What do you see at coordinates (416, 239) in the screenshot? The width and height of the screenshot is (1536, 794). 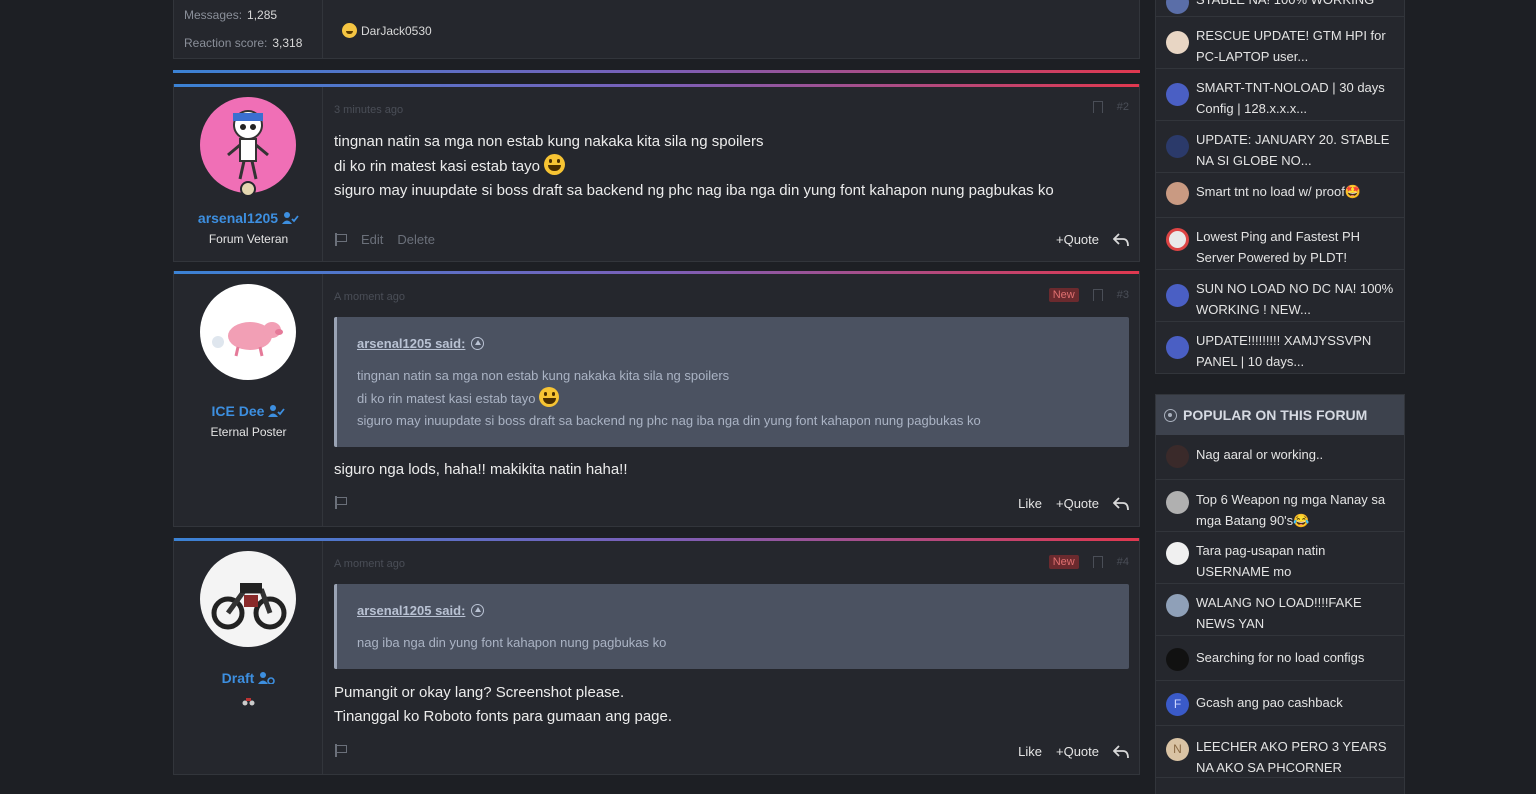 I see `delete-link: Delete` at bounding box center [416, 239].